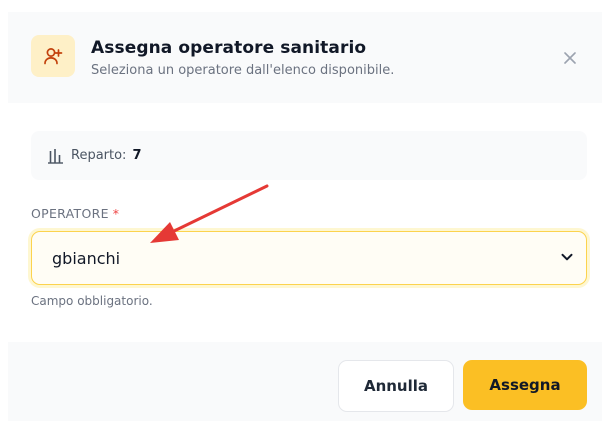 The height and width of the screenshot is (421, 602). Describe the element at coordinates (116, 213) in the screenshot. I see `required-asterisk: *` at that location.